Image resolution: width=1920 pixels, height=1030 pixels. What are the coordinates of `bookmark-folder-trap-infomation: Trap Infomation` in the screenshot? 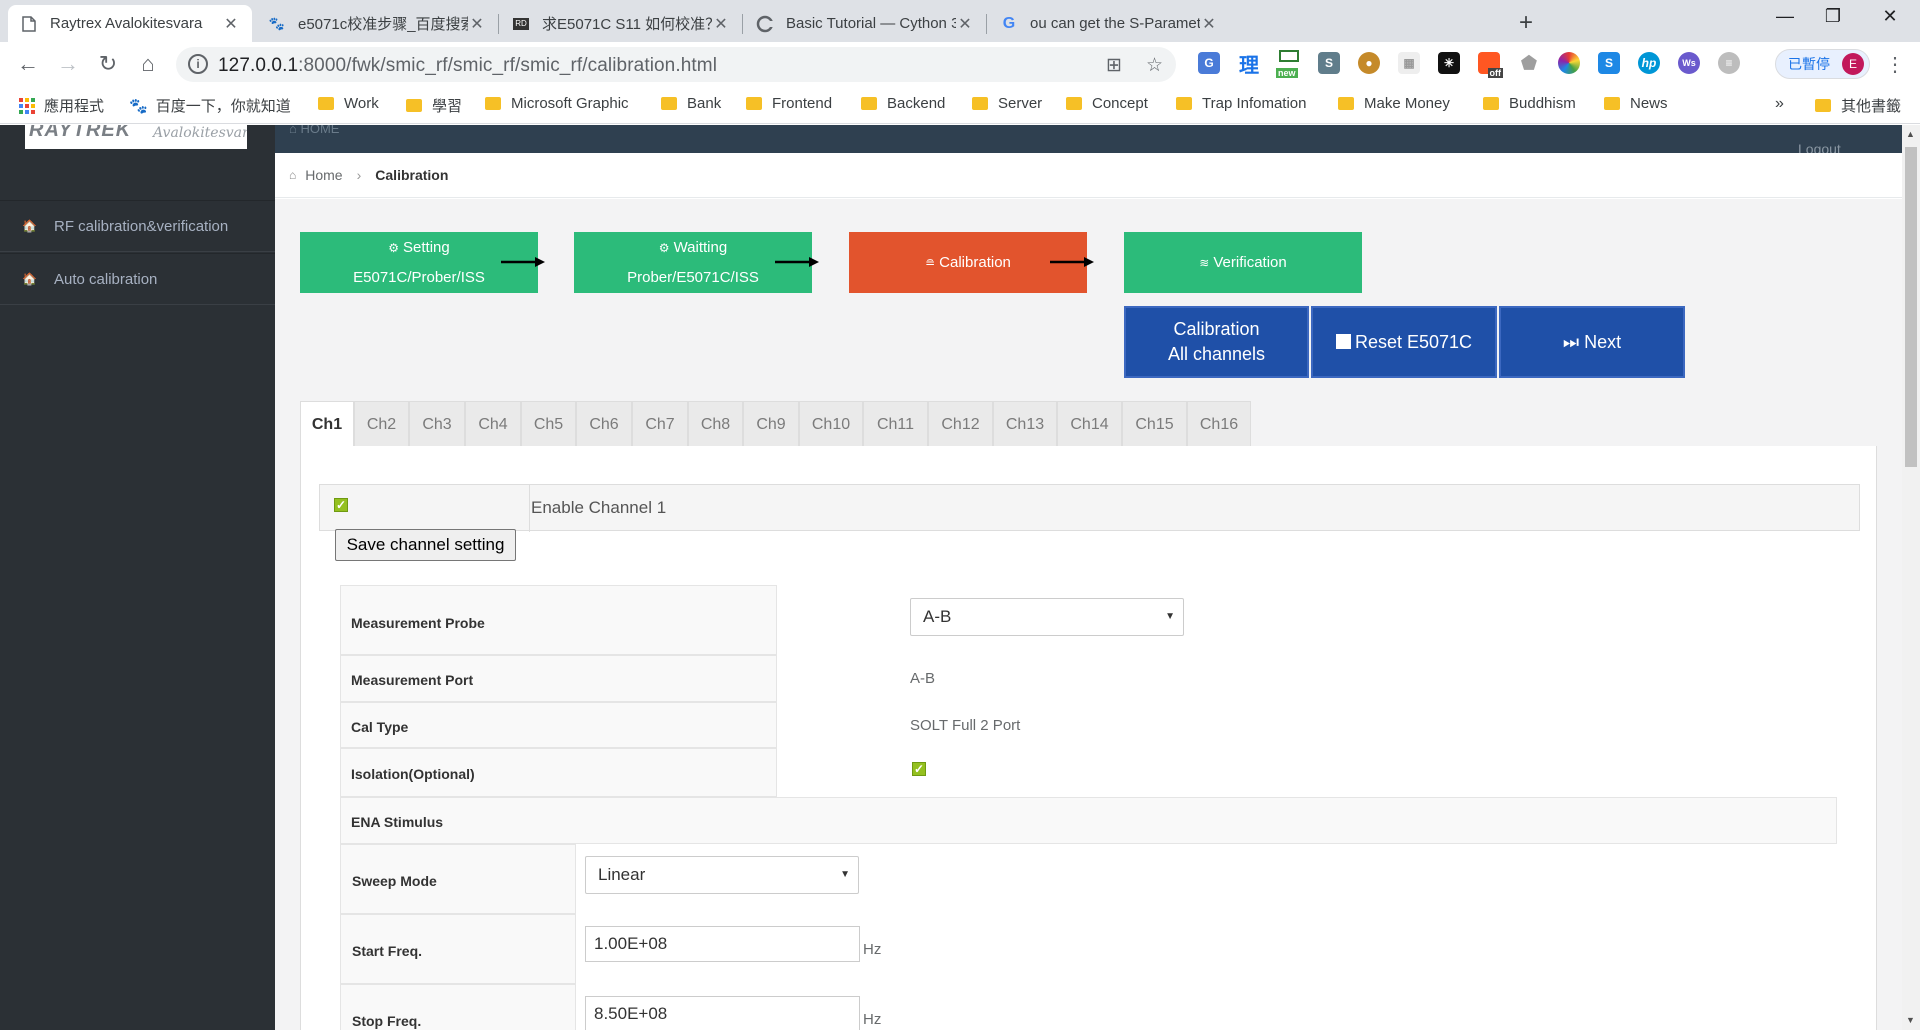 It's located at (1241, 103).